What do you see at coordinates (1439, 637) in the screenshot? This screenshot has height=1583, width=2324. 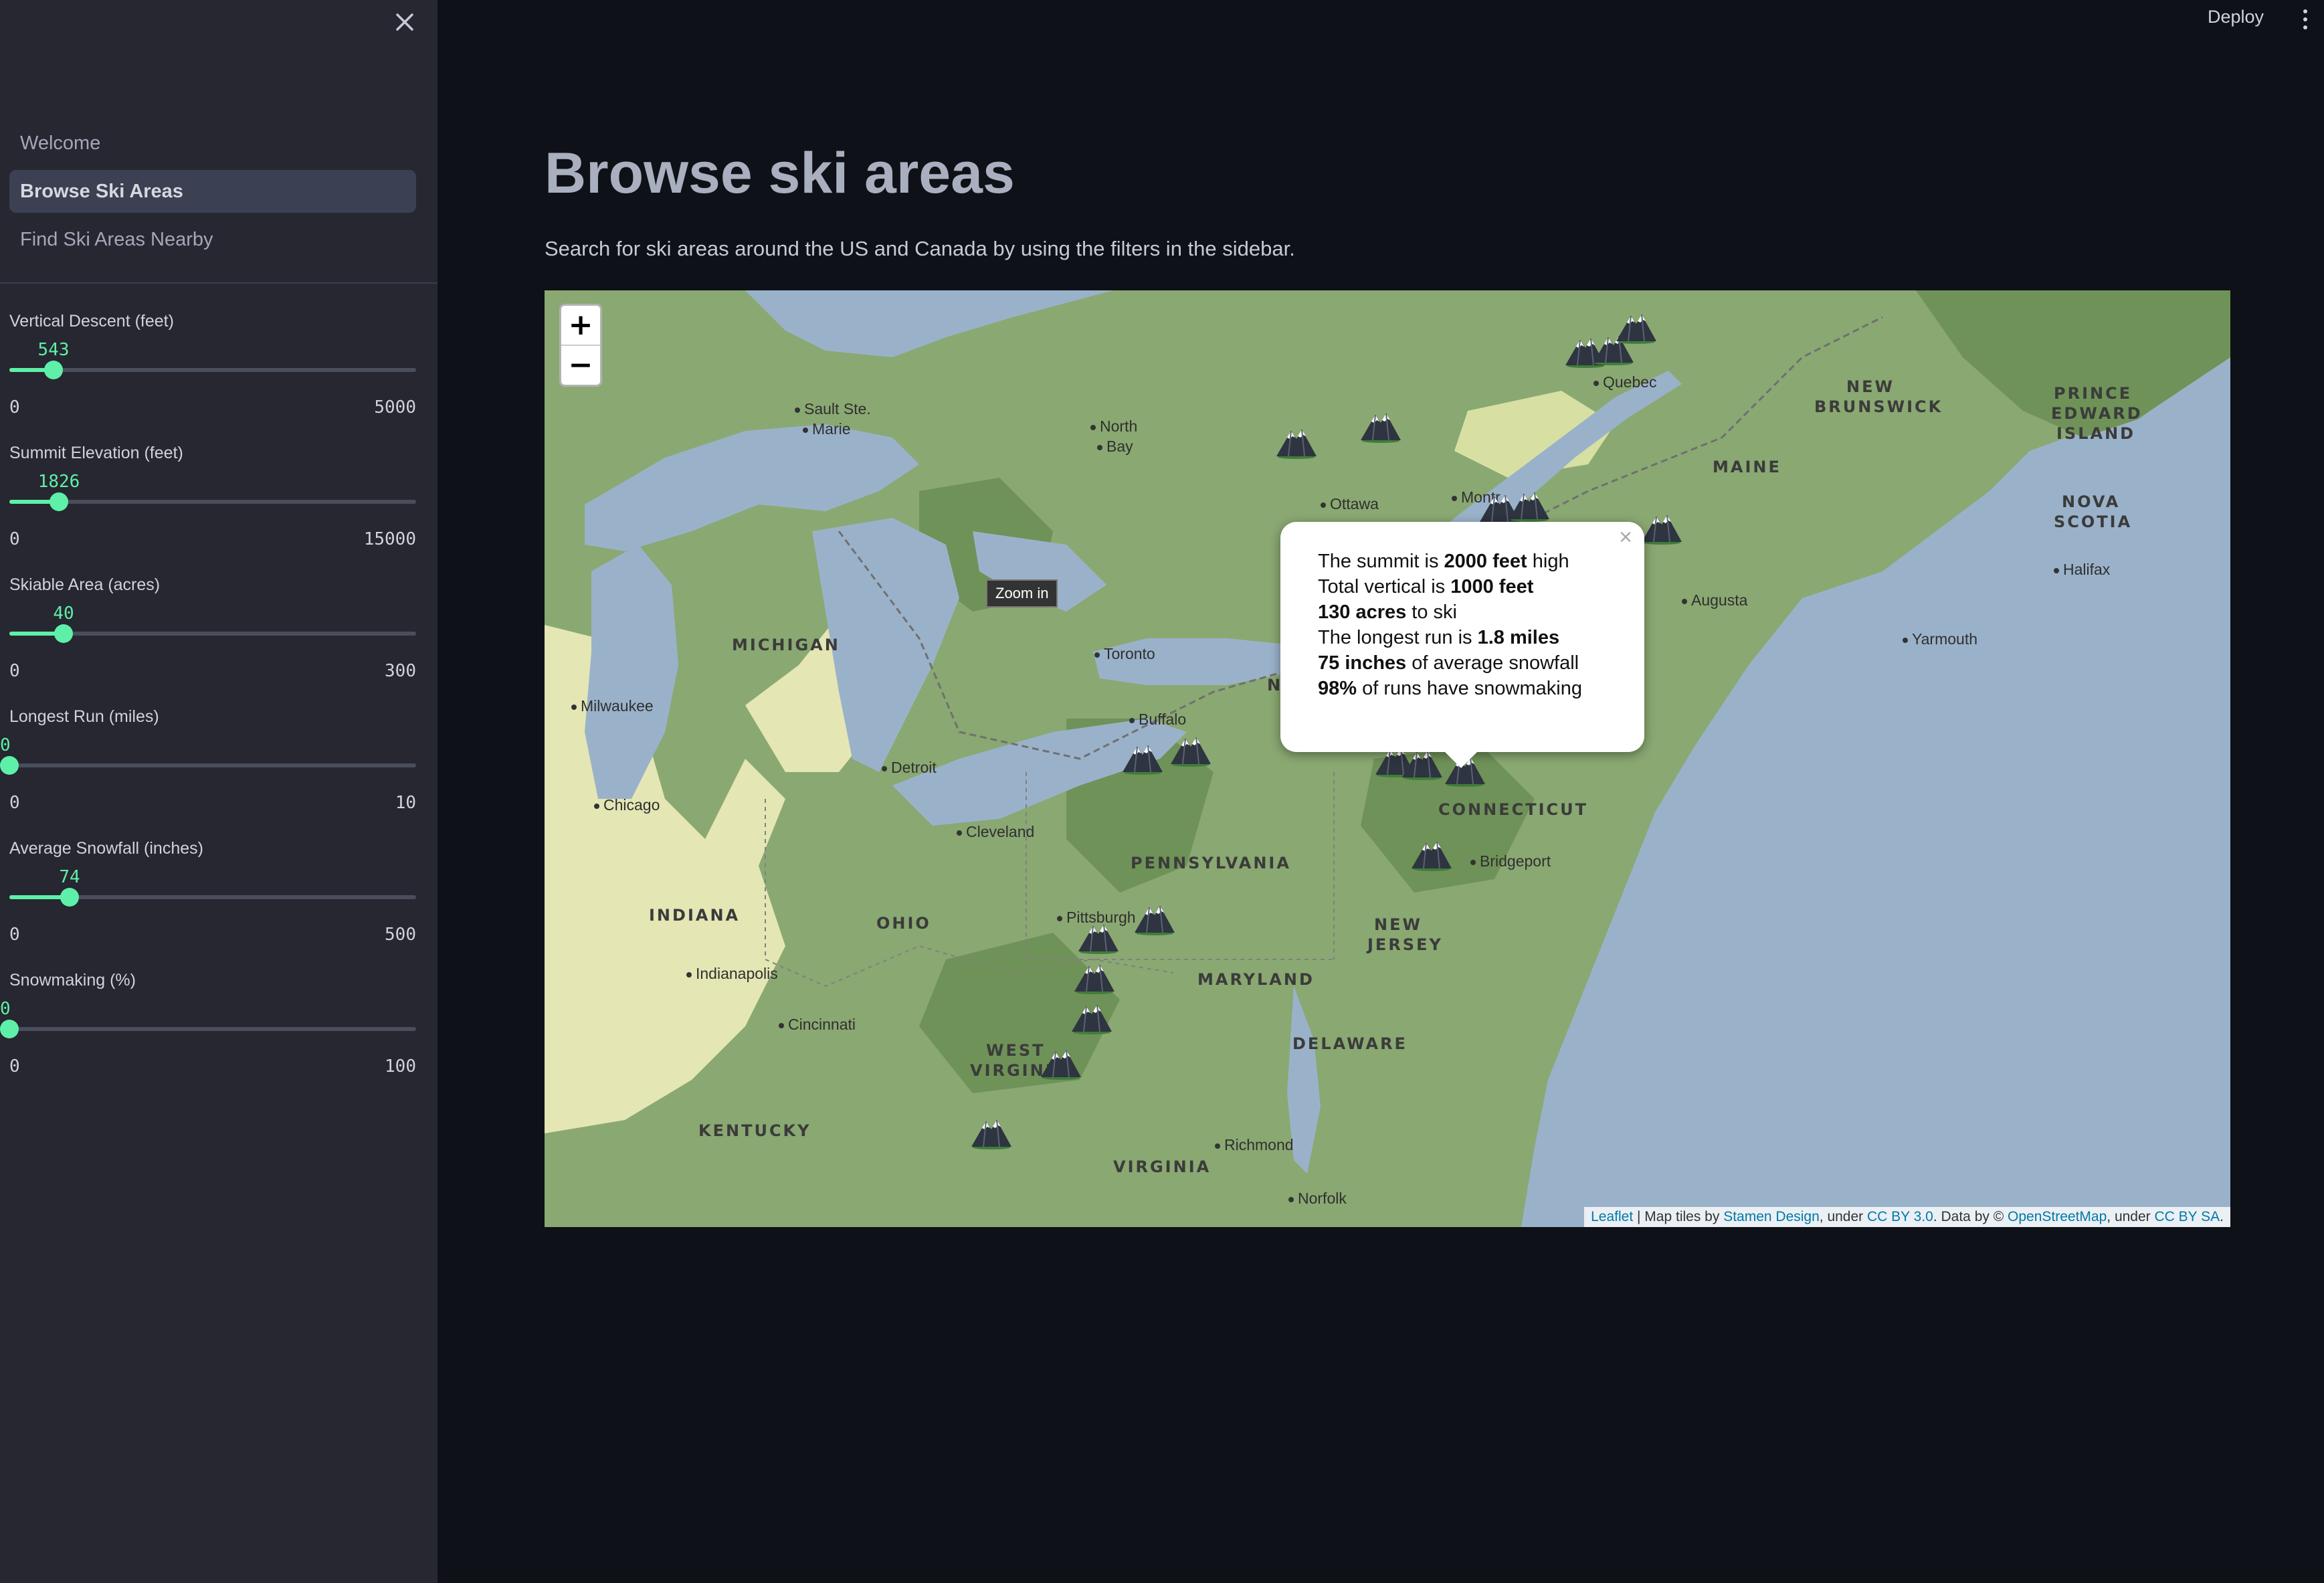 I see `popup-longest-run-line: The longest run is 1.8 miles` at bounding box center [1439, 637].